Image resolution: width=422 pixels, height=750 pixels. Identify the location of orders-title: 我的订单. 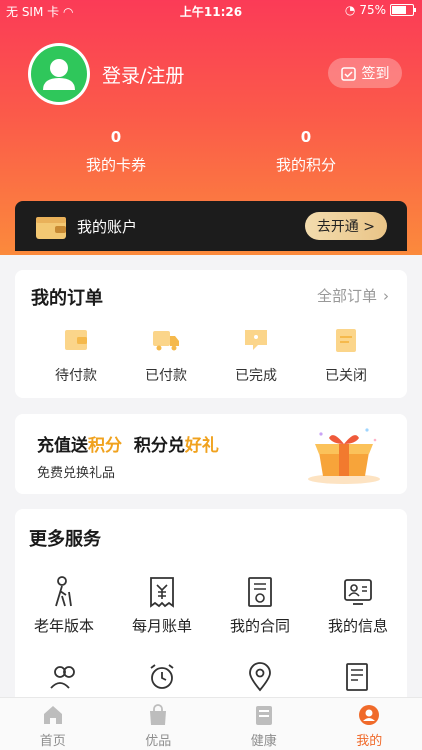
(67, 298).